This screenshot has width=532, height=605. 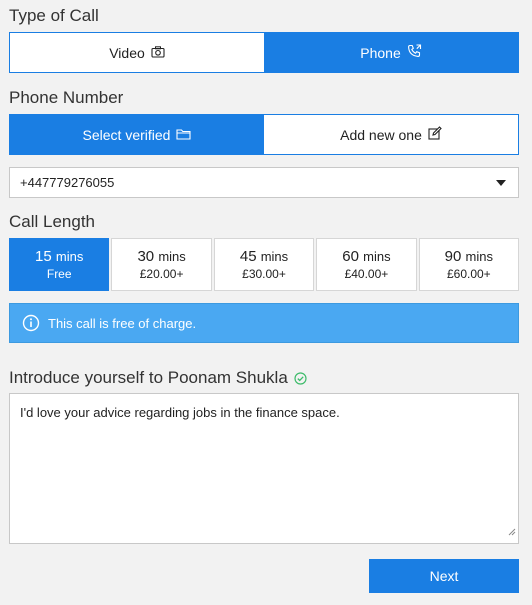 I want to click on phone-number-value: +447779276055, so click(x=67, y=182).